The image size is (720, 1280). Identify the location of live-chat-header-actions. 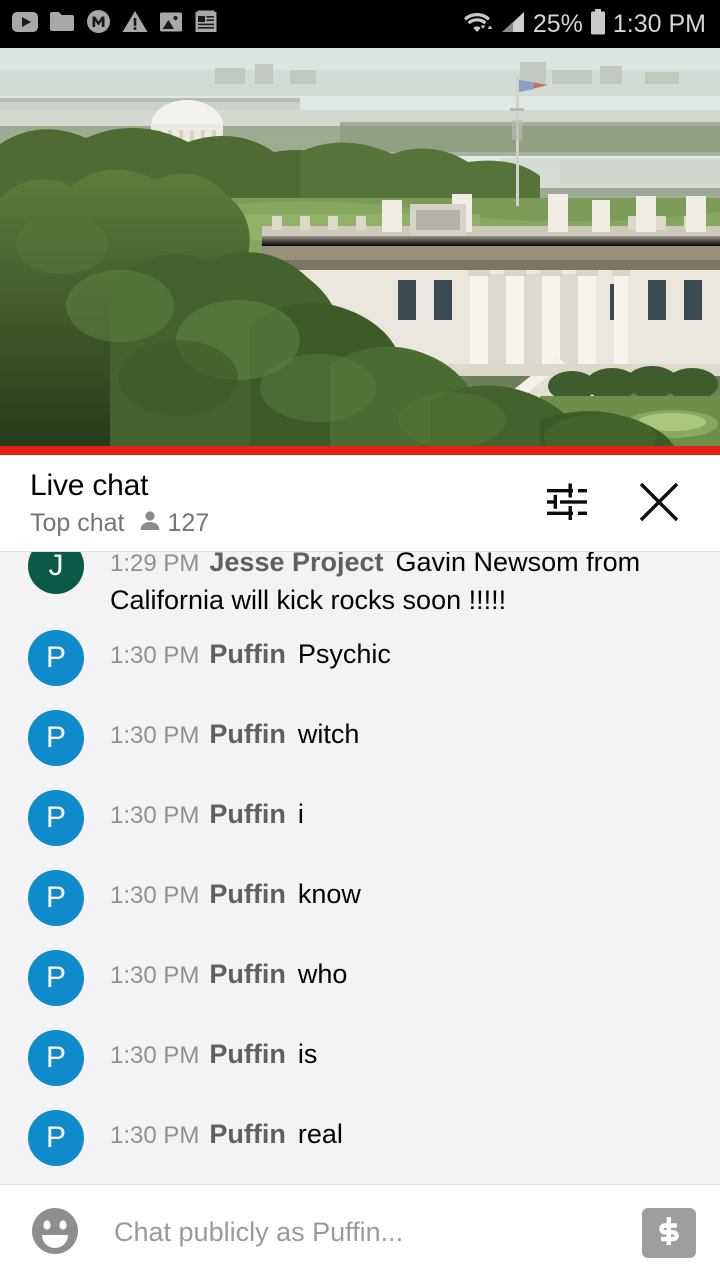
(615, 503).